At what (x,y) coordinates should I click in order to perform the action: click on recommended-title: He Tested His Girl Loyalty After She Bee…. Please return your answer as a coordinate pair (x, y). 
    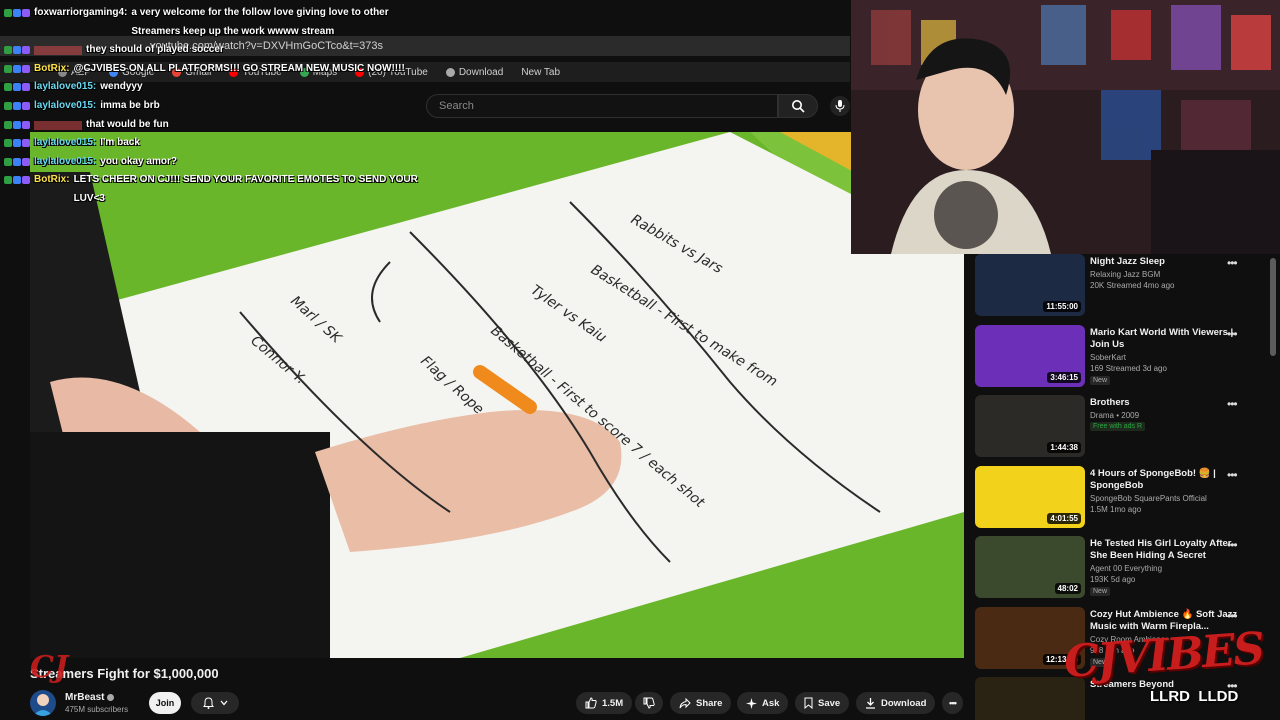
    Looking at the image, I should click on (1165, 550).